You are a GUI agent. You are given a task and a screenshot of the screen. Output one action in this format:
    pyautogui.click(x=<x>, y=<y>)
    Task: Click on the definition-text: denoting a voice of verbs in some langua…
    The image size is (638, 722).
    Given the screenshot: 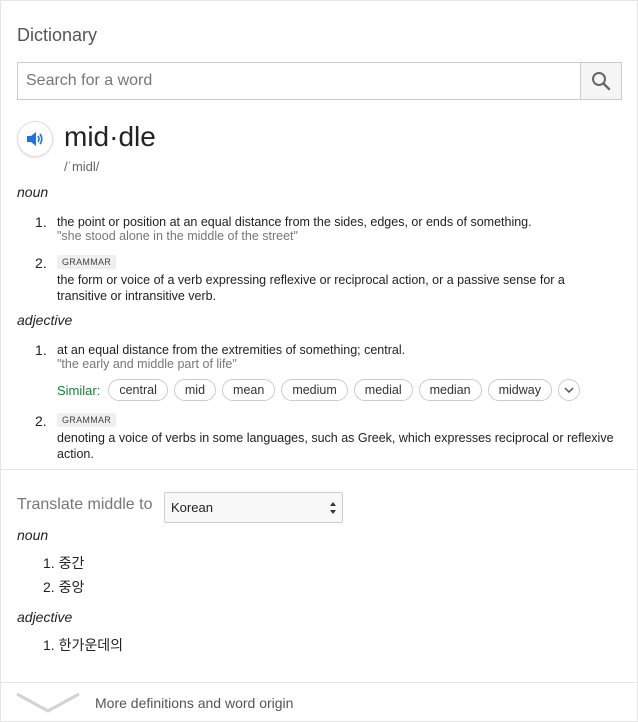 What is the action you would take?
    pyautogui.click(x=335, y=446)
    